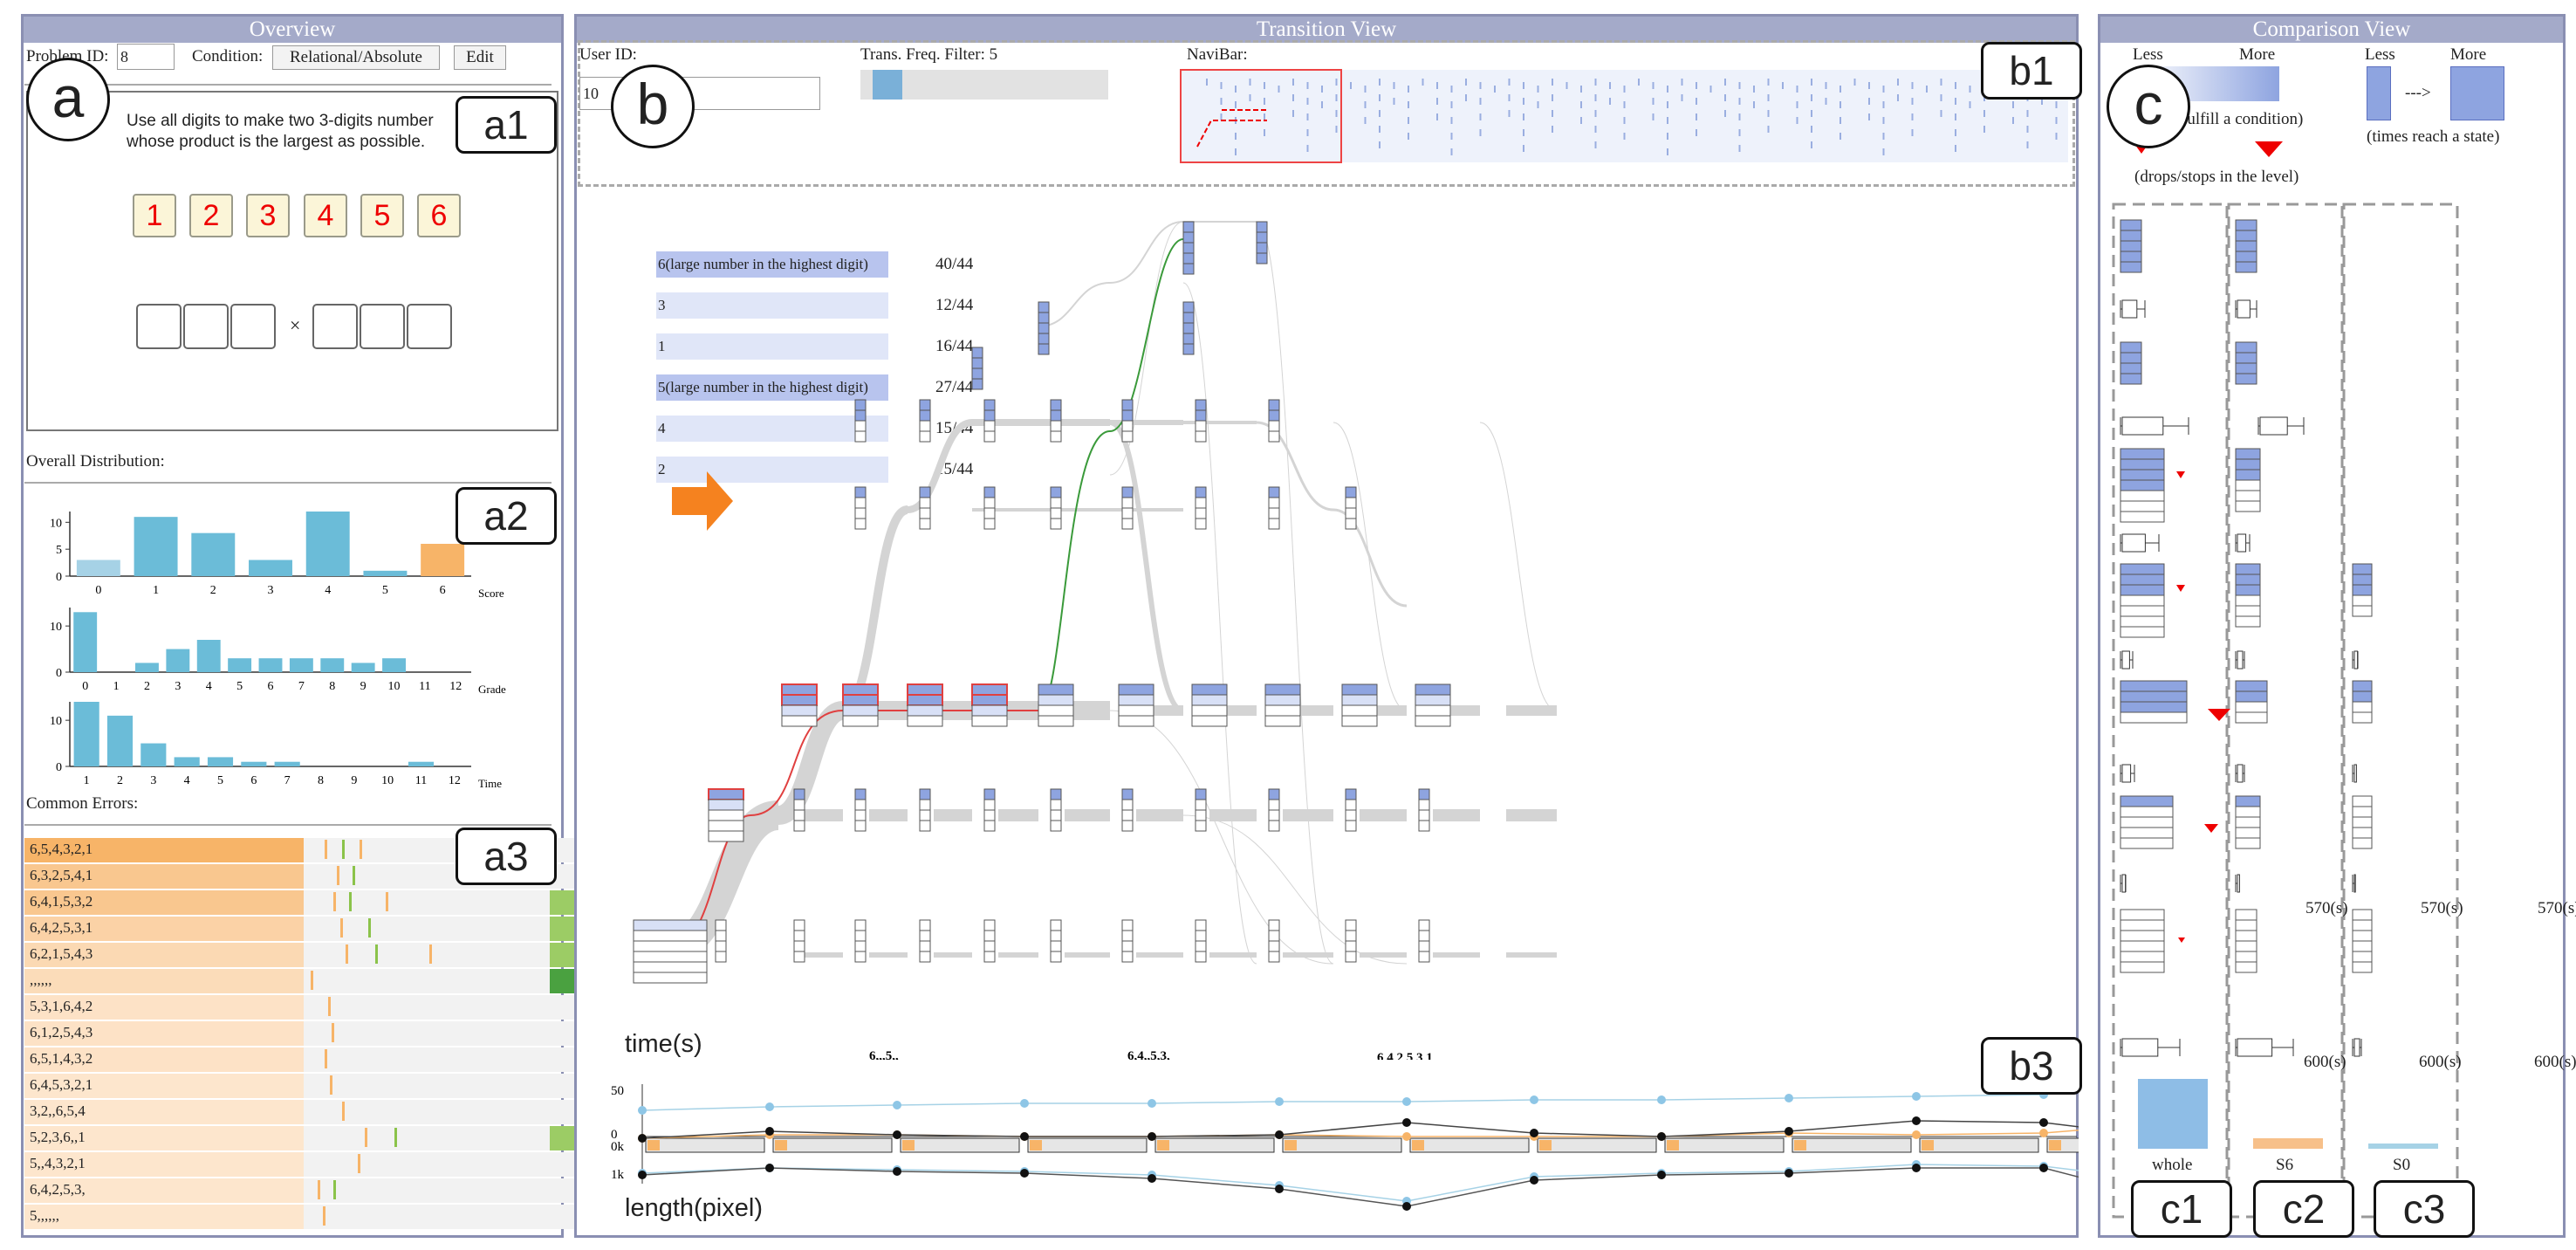  What do you see at coordinates (300, 1190) in the screenshot?
I see `error-row: 6,4,2,5,3,` at bounding box center [300, 1190].